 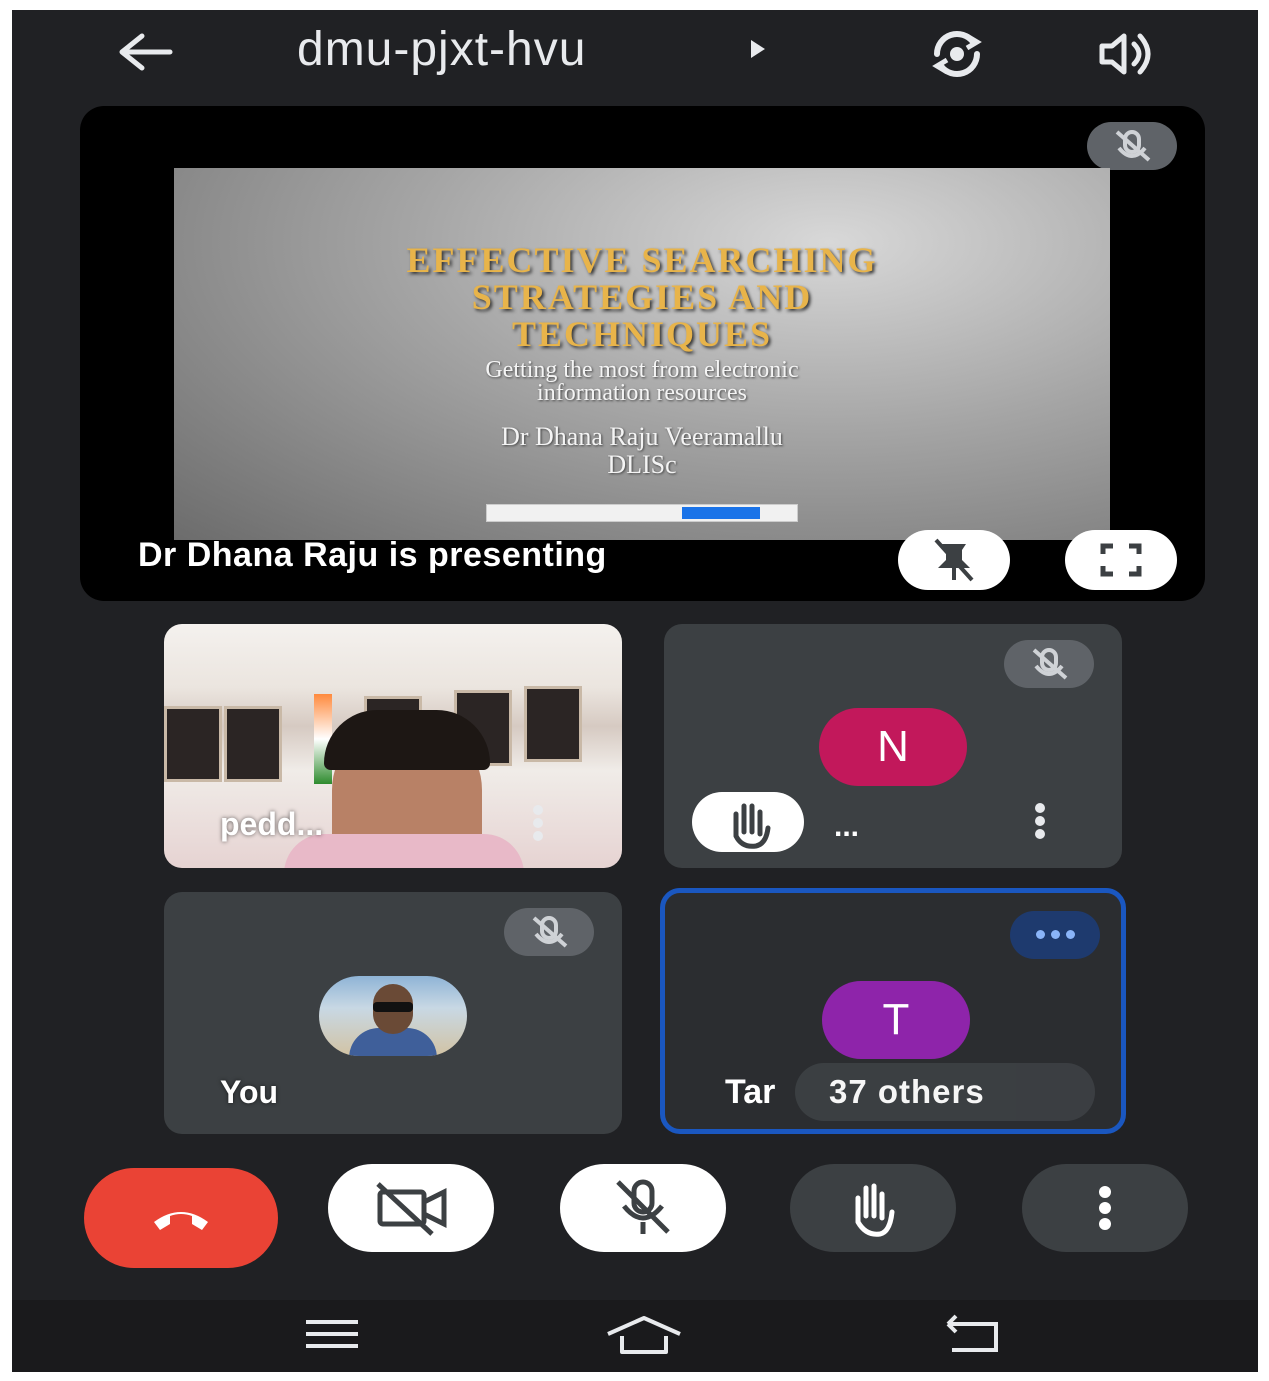 I want to click on raised-hand-badge, so click(x=748, y=822).